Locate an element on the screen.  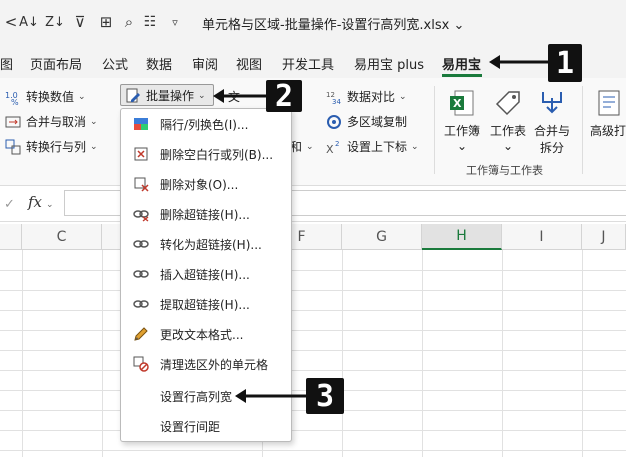
merge-unmerge-label: 合并与取消 is located at coordinates (56, 122).